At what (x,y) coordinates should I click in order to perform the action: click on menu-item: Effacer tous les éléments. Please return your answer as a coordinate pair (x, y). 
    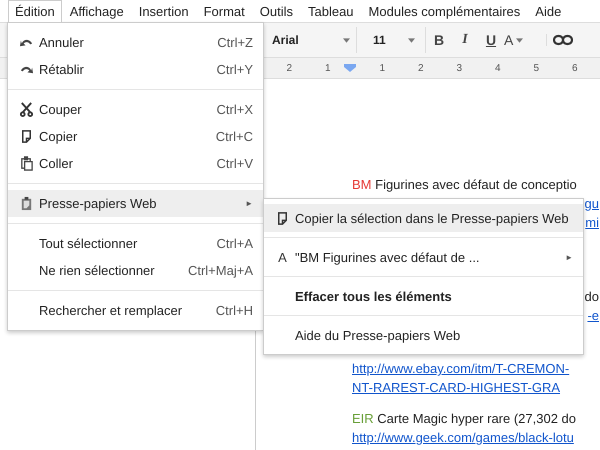
    Looking at the image, I should click on (423, 296).